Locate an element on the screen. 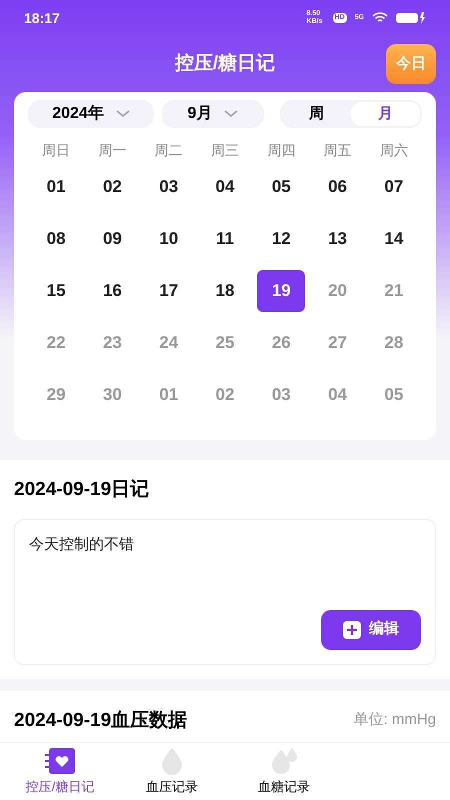 The height and width of the screenshot is (800, 450). calendar-day: 01 is located at coordinates (56, 187).